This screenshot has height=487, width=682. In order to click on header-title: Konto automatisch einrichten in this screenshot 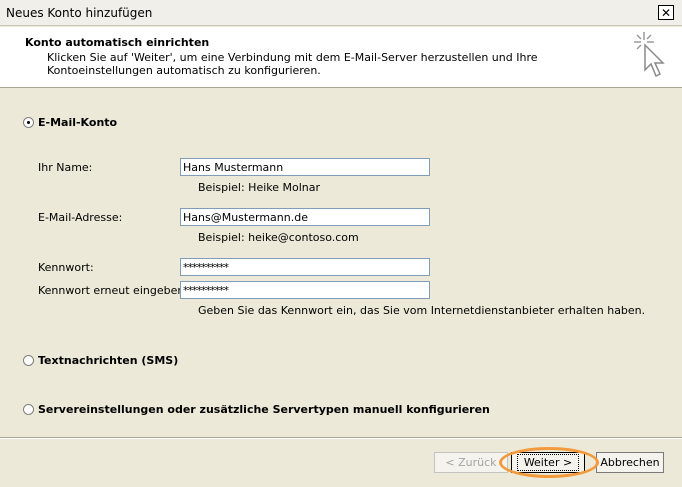, I will do `click(117, 42)`.